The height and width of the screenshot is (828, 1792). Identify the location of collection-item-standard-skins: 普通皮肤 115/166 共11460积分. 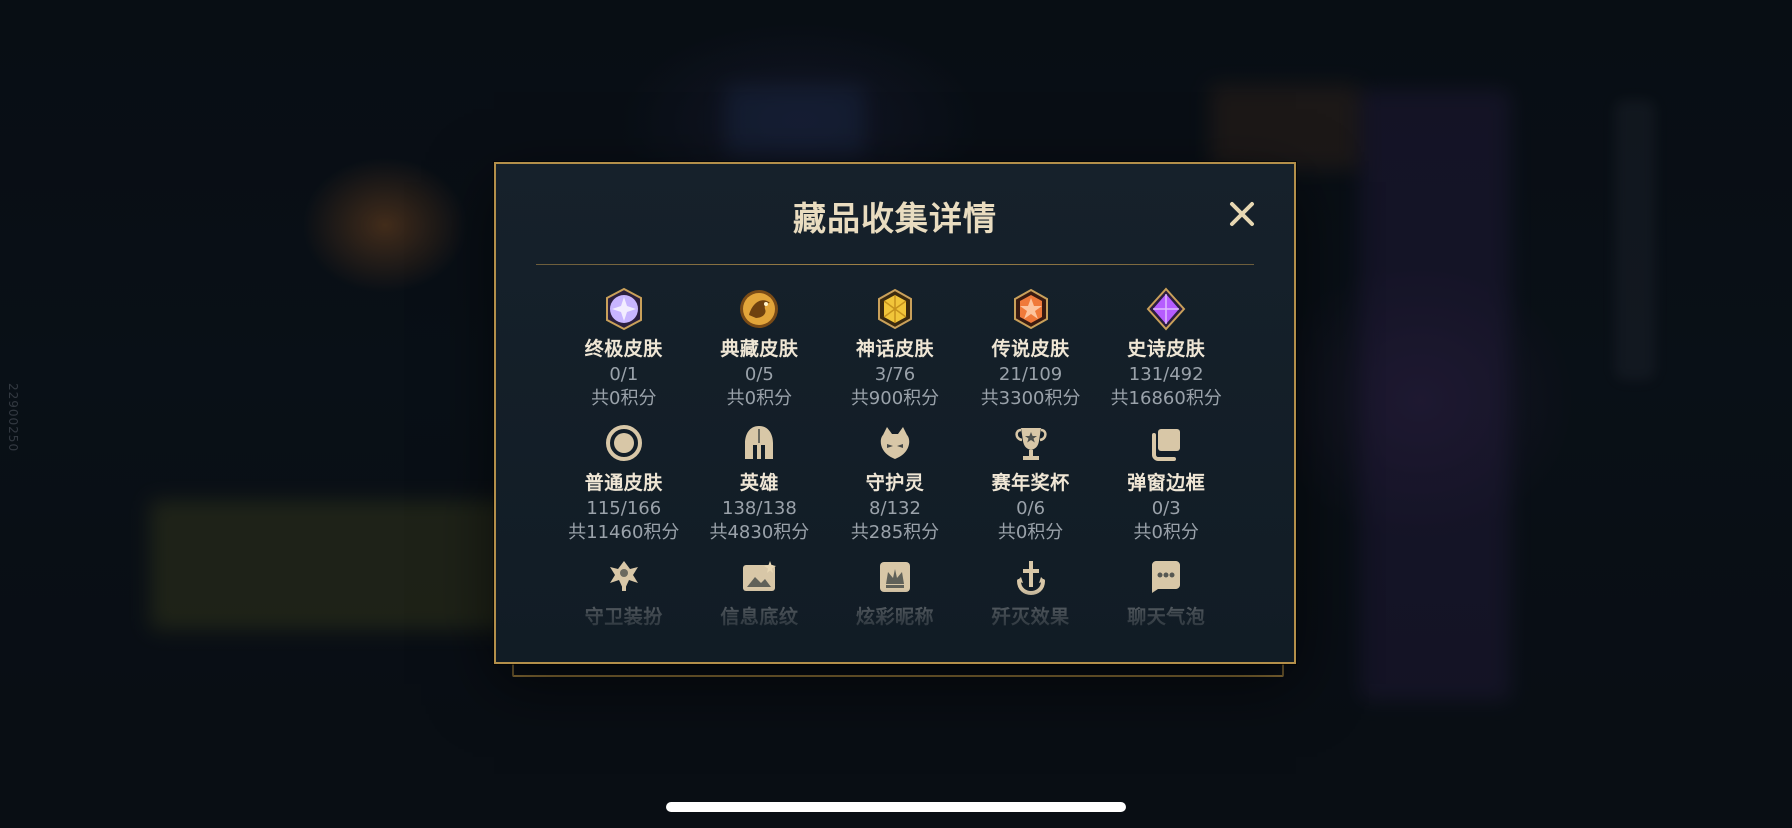
(624, 482).